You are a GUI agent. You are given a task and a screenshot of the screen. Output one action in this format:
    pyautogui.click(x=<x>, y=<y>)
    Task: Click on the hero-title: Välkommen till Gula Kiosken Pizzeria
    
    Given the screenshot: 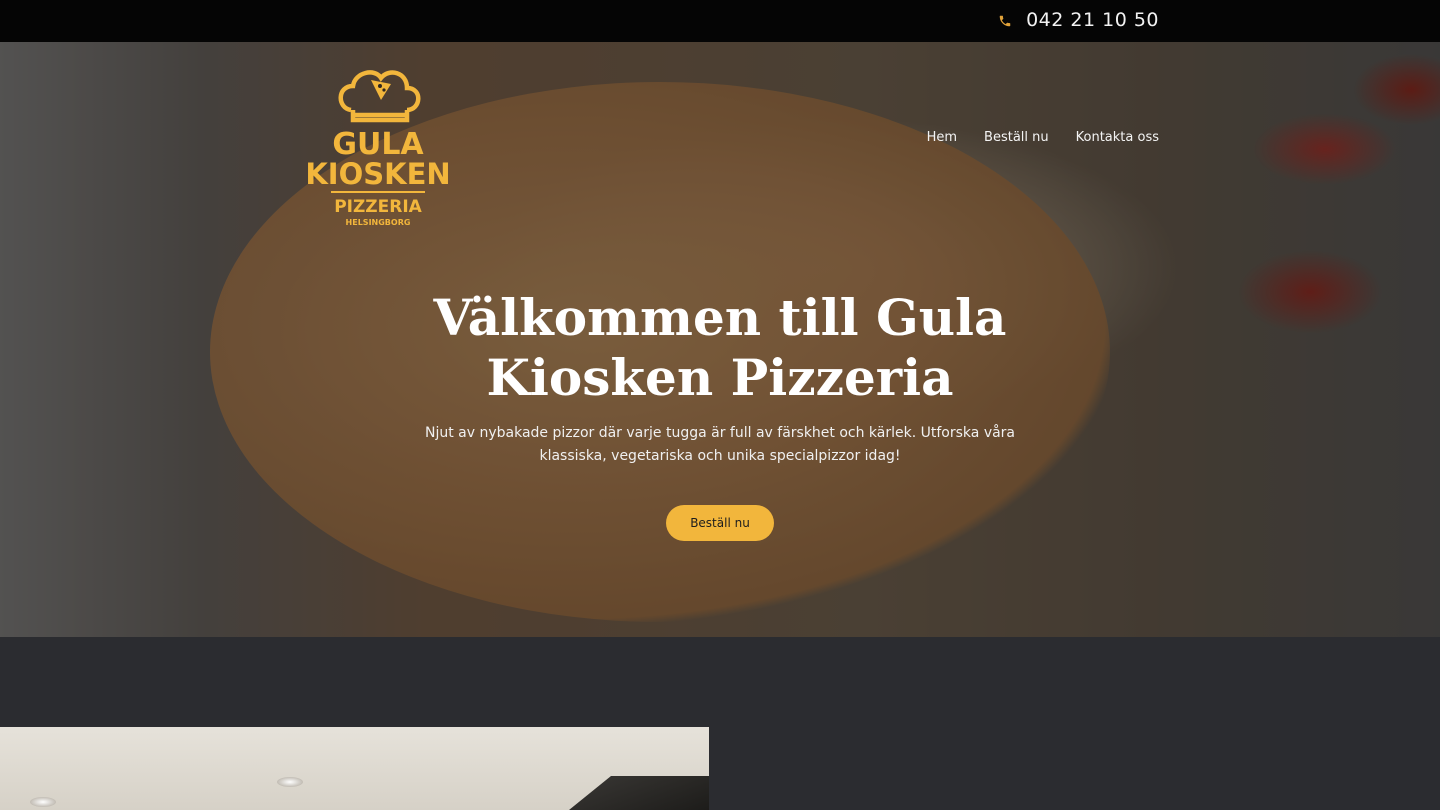 What is the action you would take?
    pyautogui.click(x=720, y=347)
    